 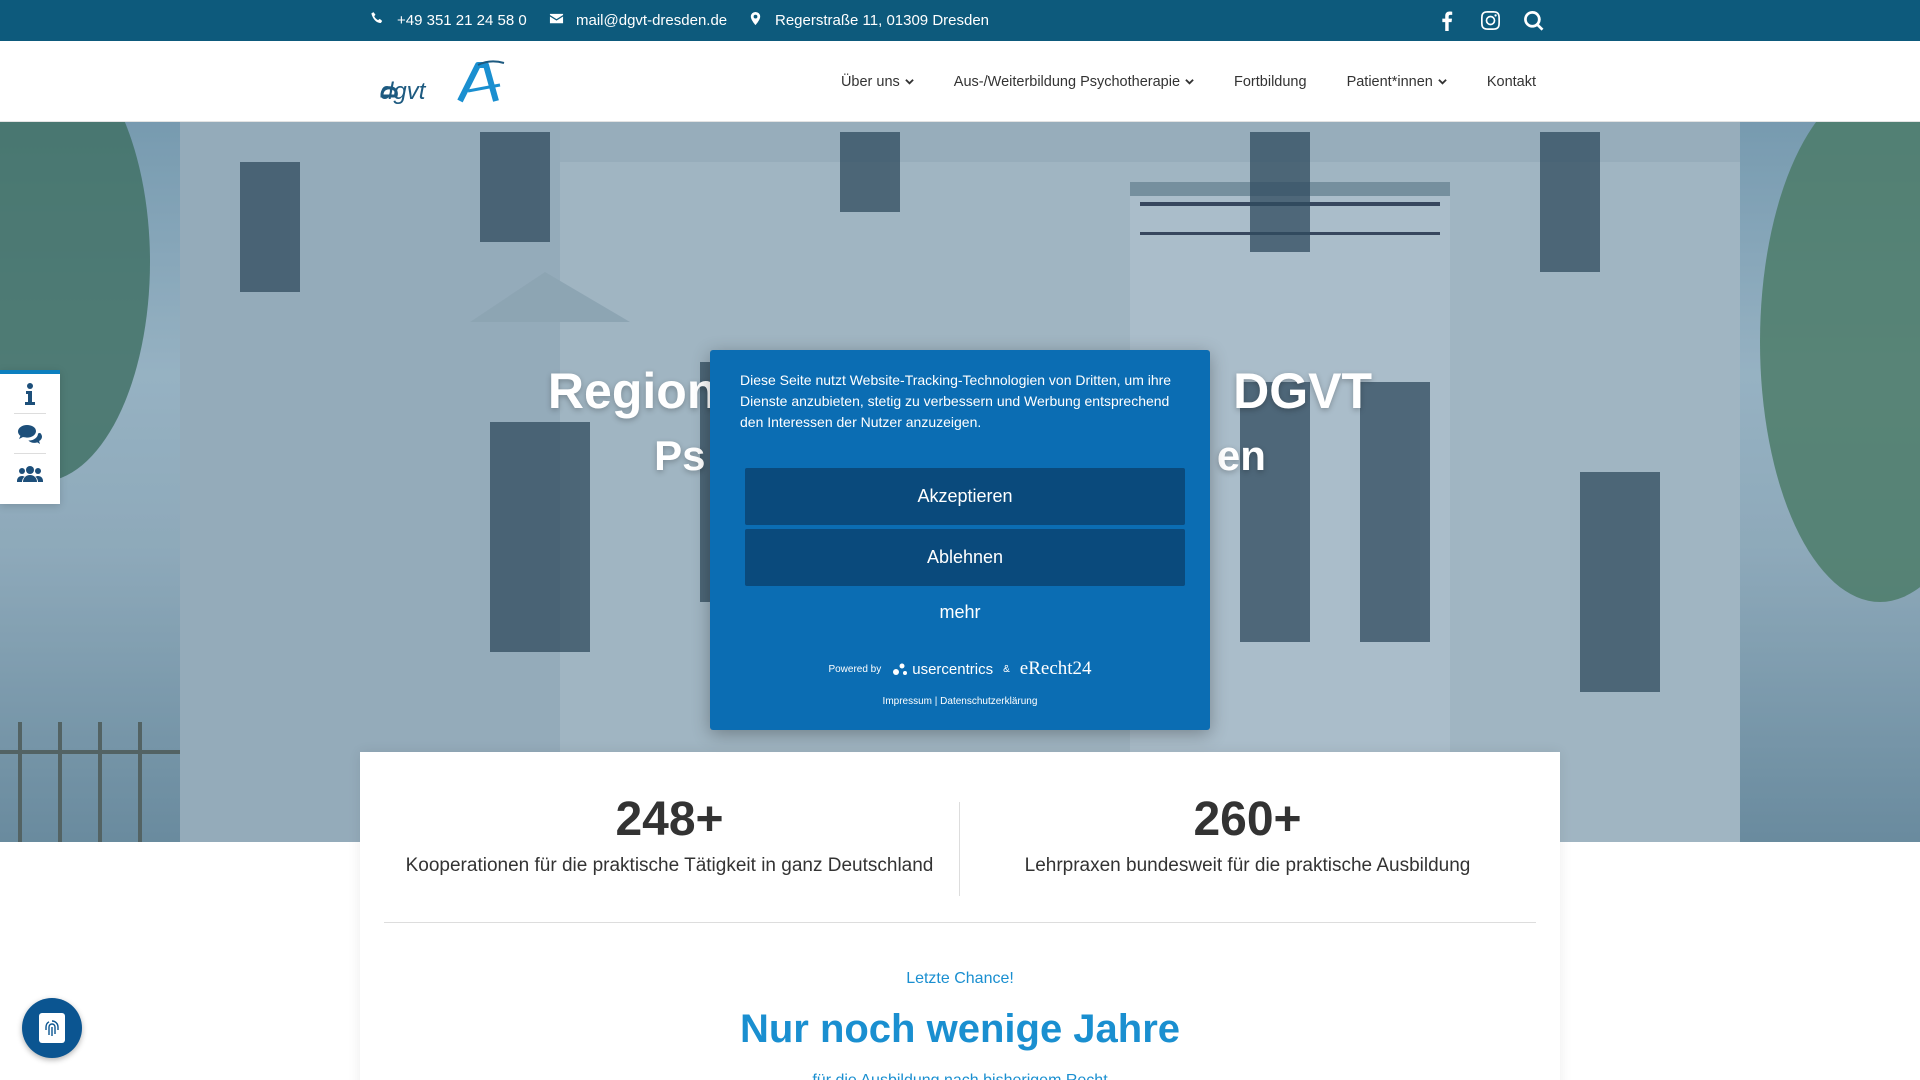 I want to click on email-address: mail@dgvt-dresden.de, so click(x=652, y=20).